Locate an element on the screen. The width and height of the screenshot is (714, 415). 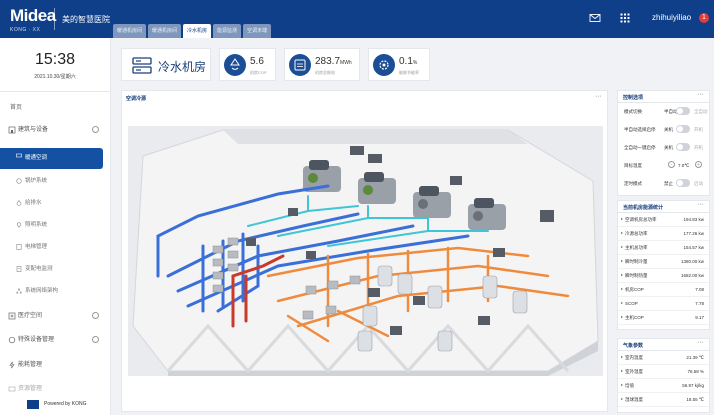
collapse-icon is located at coordinates (95, 129).